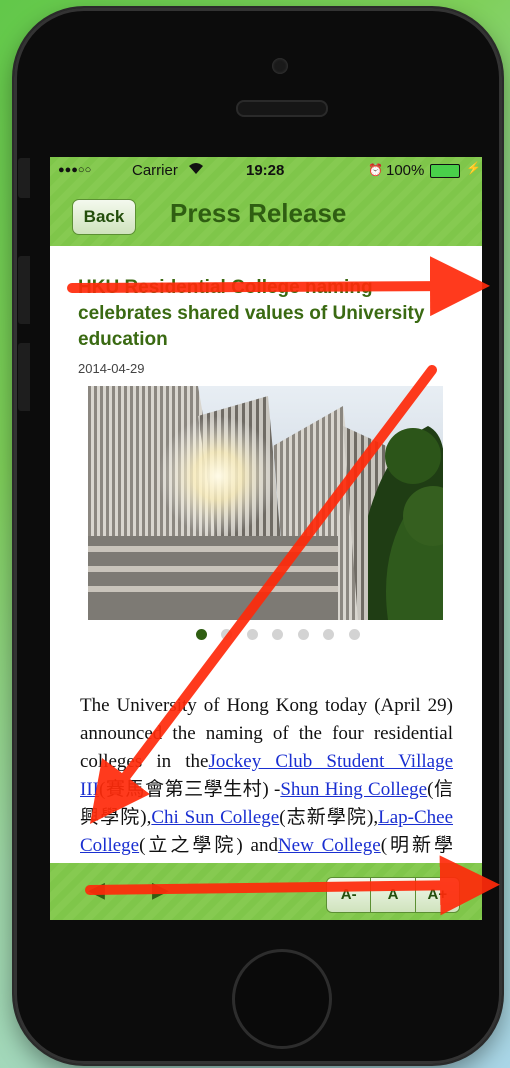  What do you see at coordinates (189, 789) in the screenshot?
I see `body-text: (賽馬會第三學生村) -` at bounding box center [189, 789].